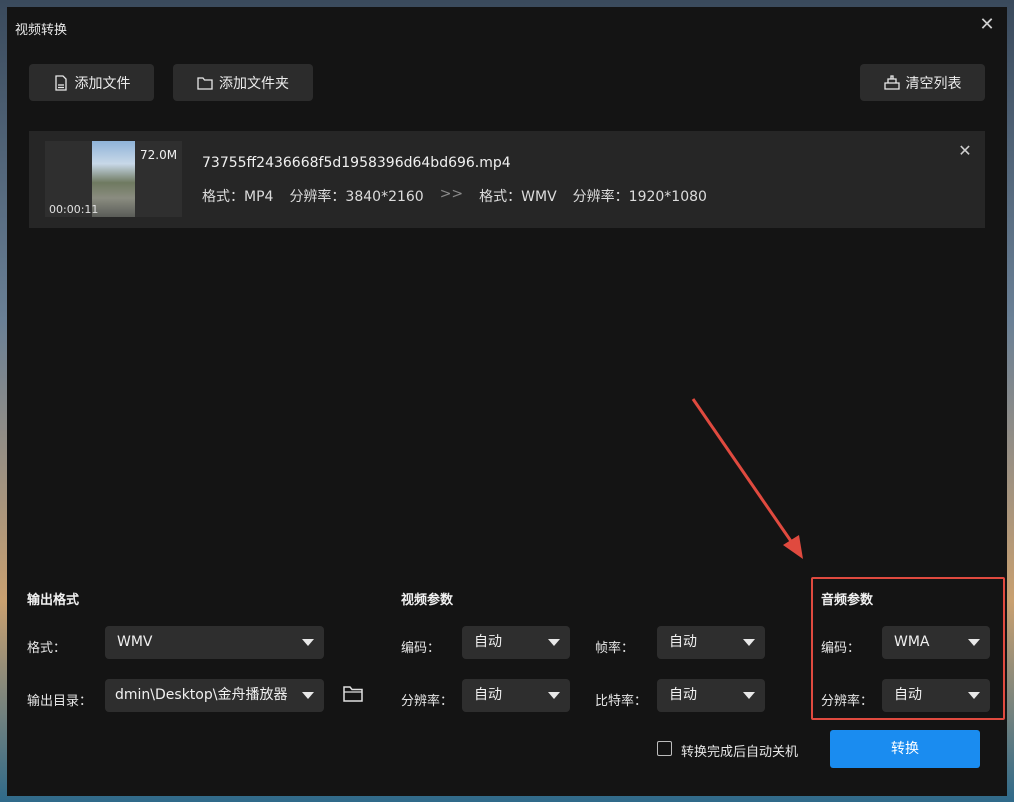 This screenshot has height=802, width=1014. Describe the element at coordinates (135, 642) in the screenshot. I see `format-select-value: WMV` at that location.